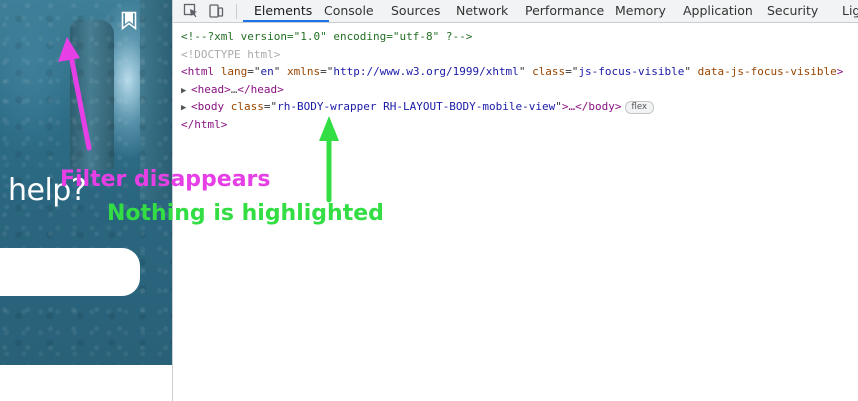 Image resolution: width=858 pixels, height=401 pixels. Describe the element at coordinates (165, 179) in the screenshot. I see `annotation-filter-disappears: Filter disappears` at that location.